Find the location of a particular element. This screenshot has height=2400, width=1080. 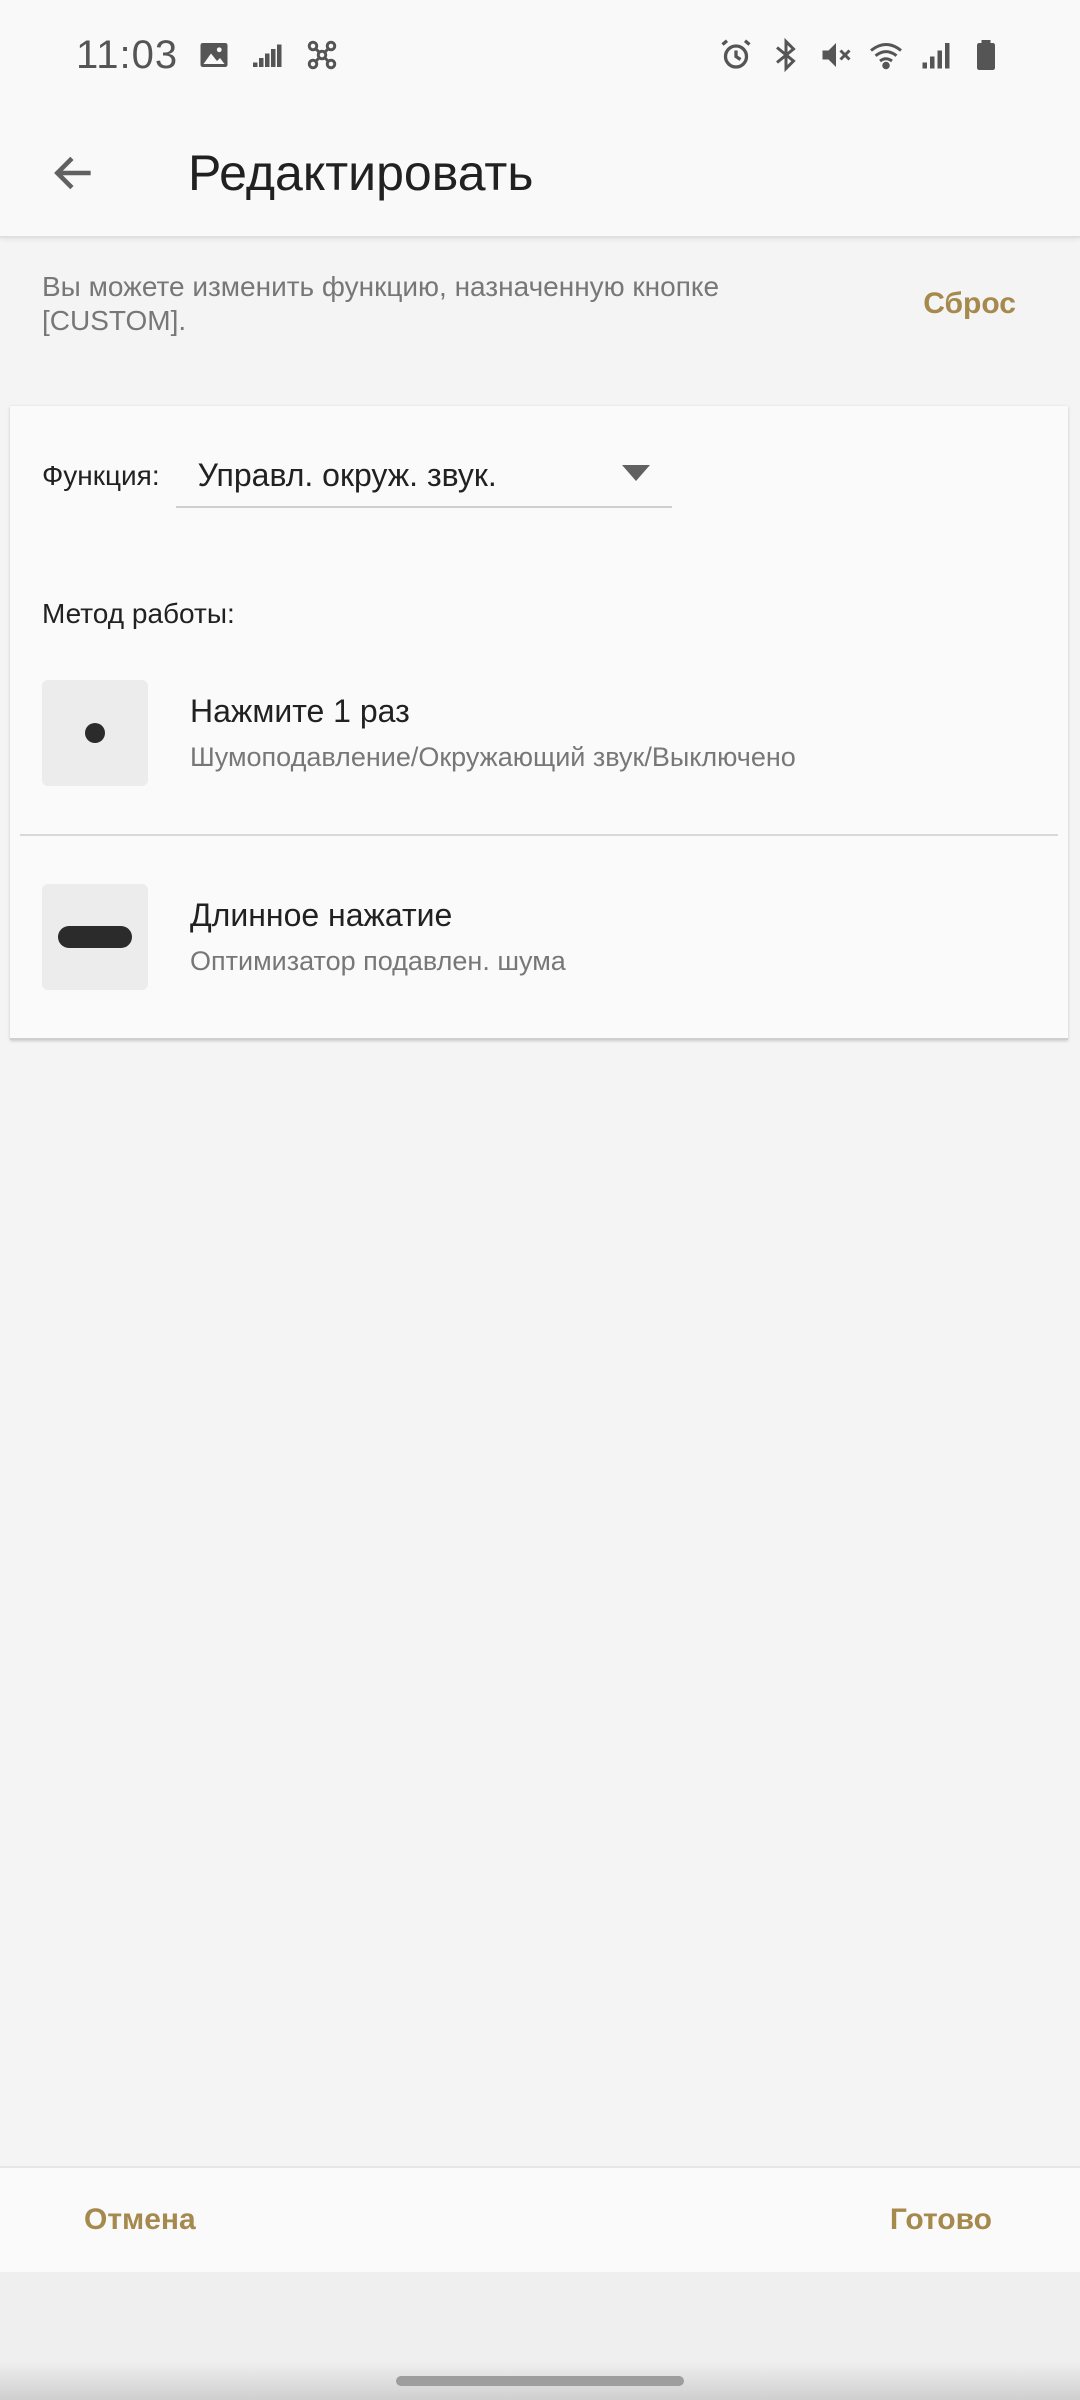

divider is located at coordinates (539, 835).